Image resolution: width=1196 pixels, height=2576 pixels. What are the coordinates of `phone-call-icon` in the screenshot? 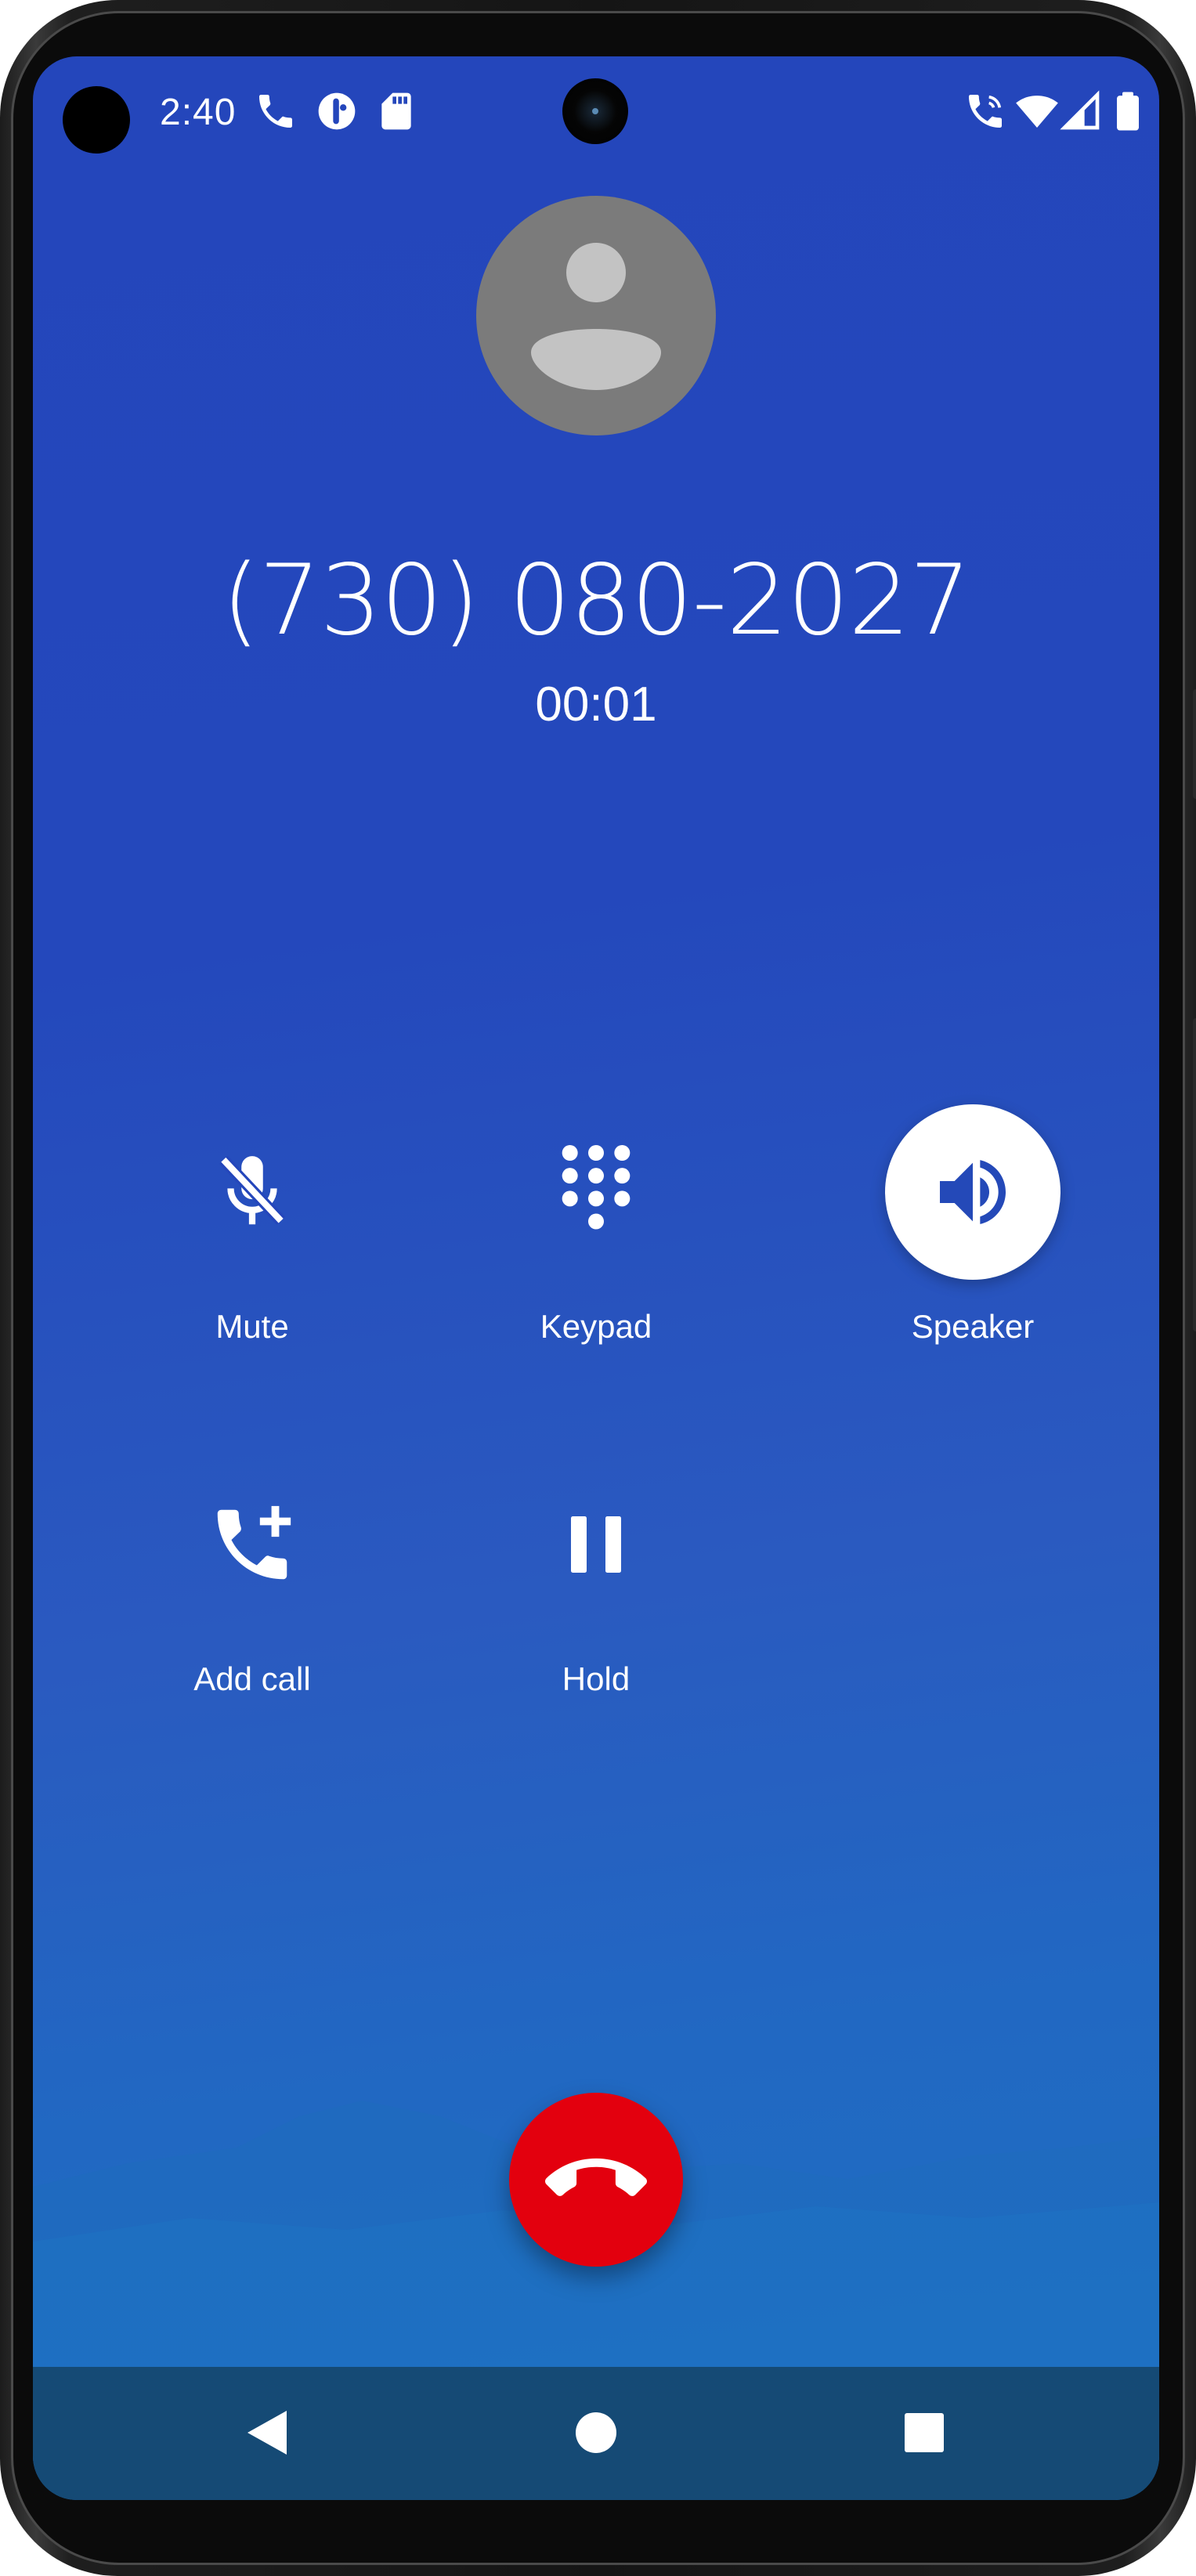 It's located at (275, 111).